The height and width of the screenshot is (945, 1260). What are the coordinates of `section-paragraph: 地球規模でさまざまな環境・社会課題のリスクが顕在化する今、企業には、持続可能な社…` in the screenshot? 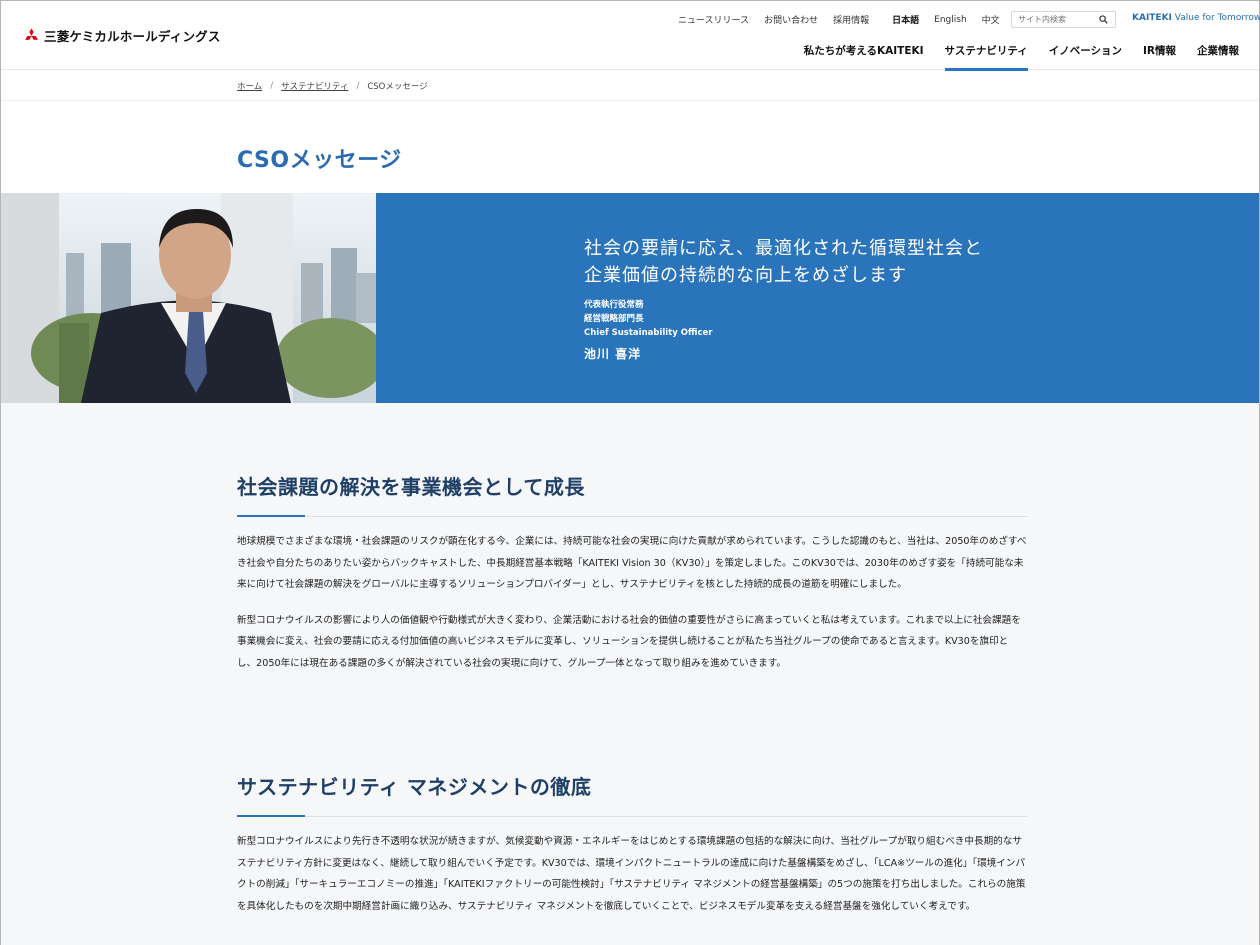 It's located at (632, 563).